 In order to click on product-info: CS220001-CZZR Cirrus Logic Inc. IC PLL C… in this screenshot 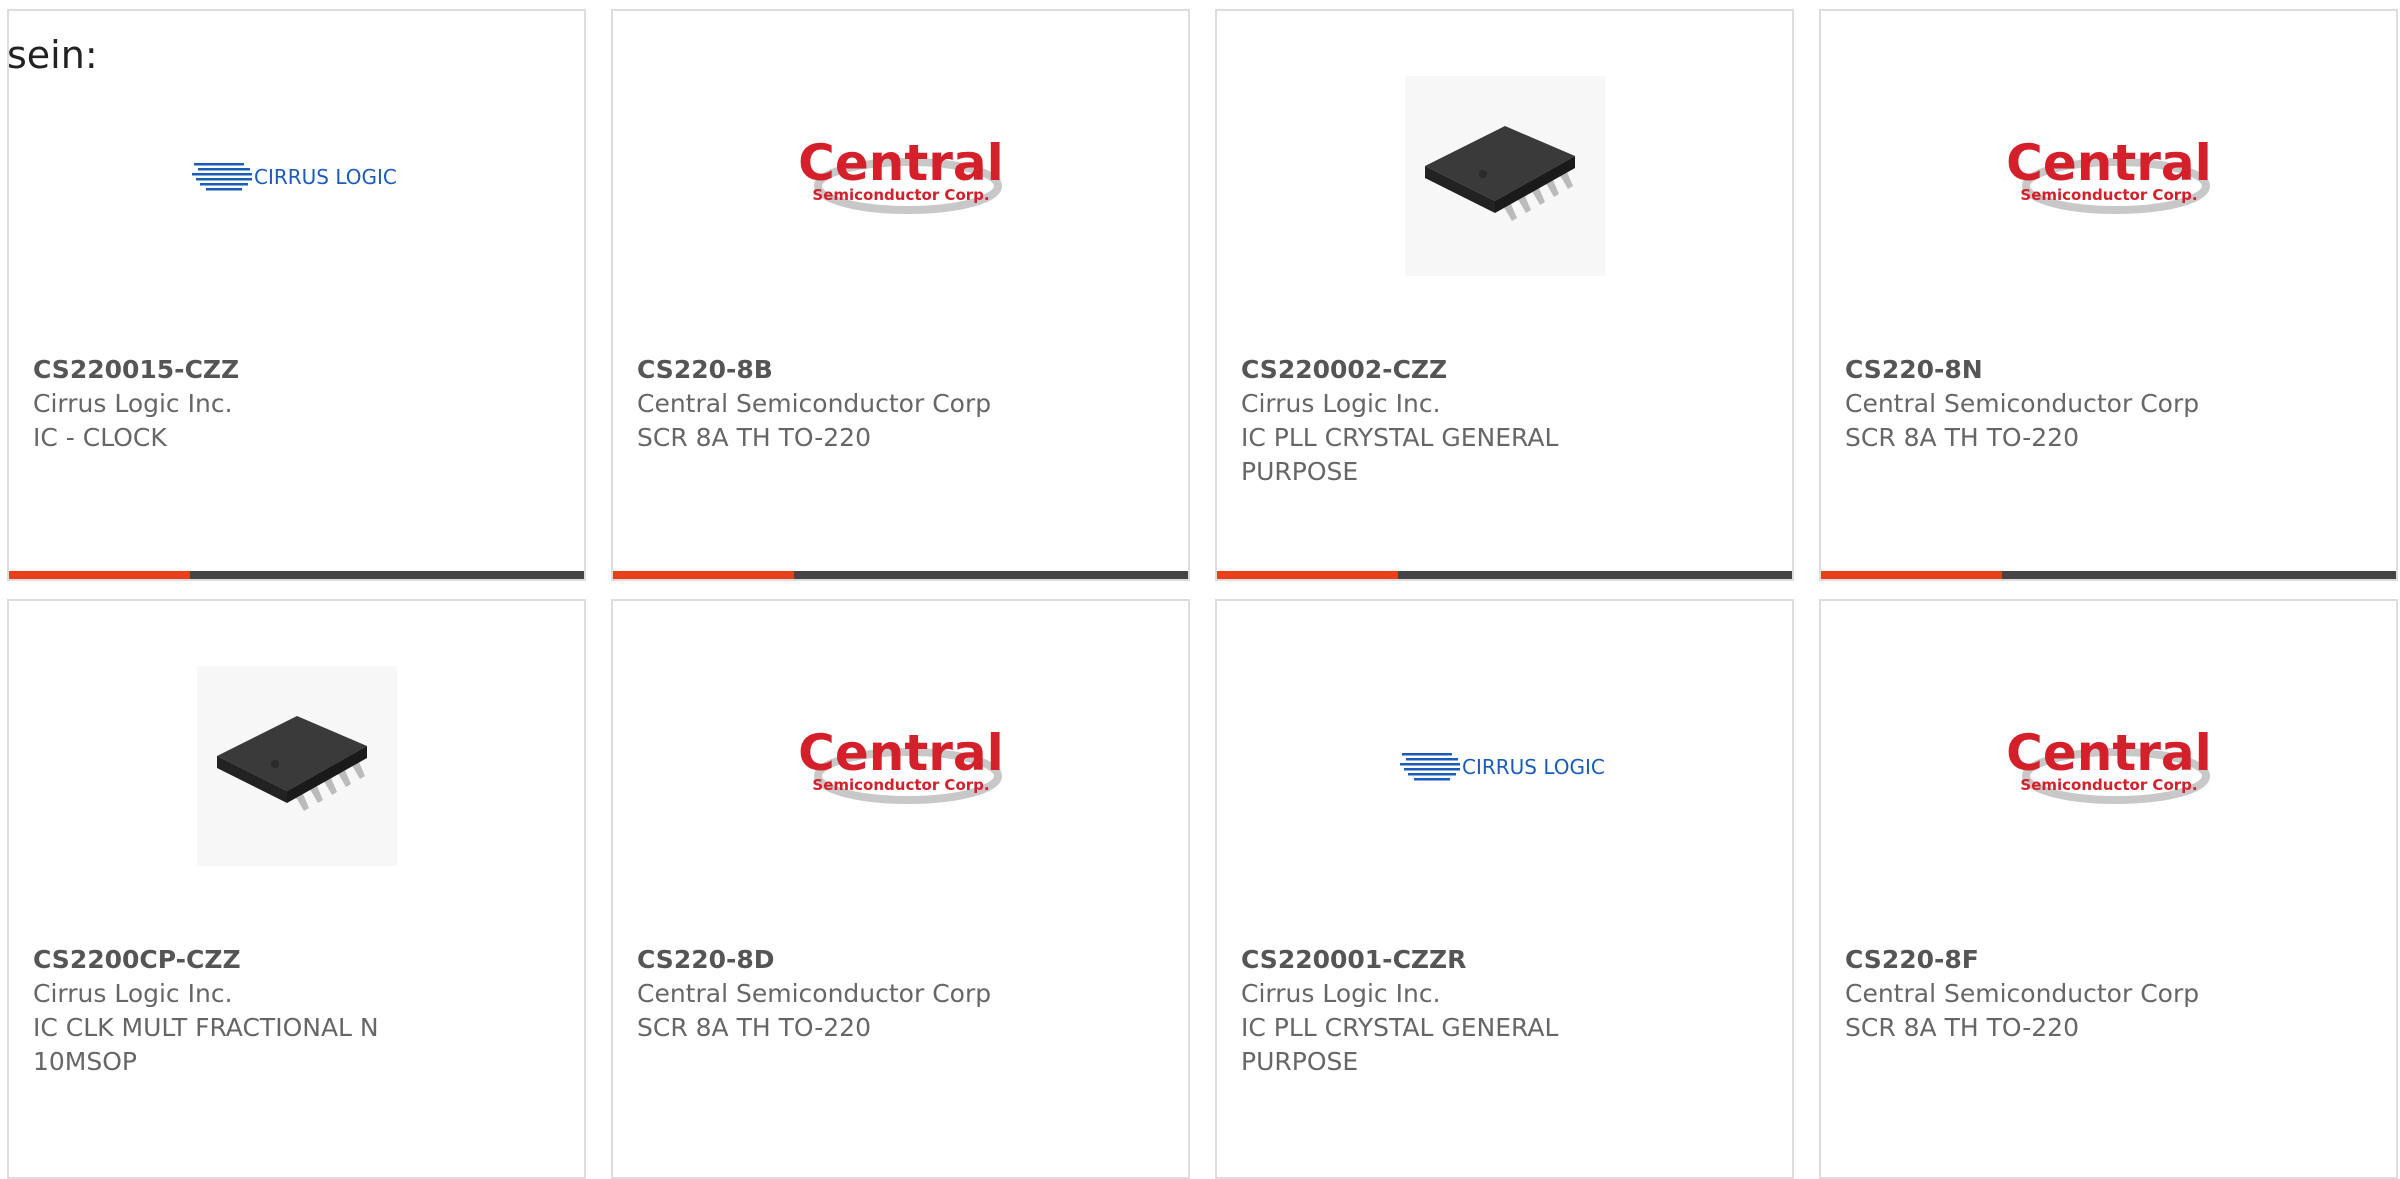, I will do `click(1461, 1011)`.